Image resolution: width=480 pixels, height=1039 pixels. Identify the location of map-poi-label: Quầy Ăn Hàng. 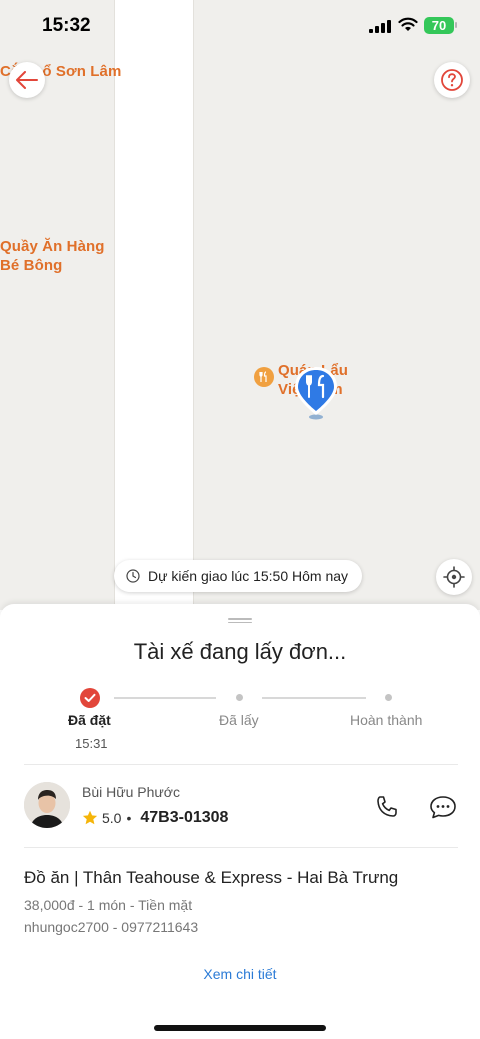
(52, 246).